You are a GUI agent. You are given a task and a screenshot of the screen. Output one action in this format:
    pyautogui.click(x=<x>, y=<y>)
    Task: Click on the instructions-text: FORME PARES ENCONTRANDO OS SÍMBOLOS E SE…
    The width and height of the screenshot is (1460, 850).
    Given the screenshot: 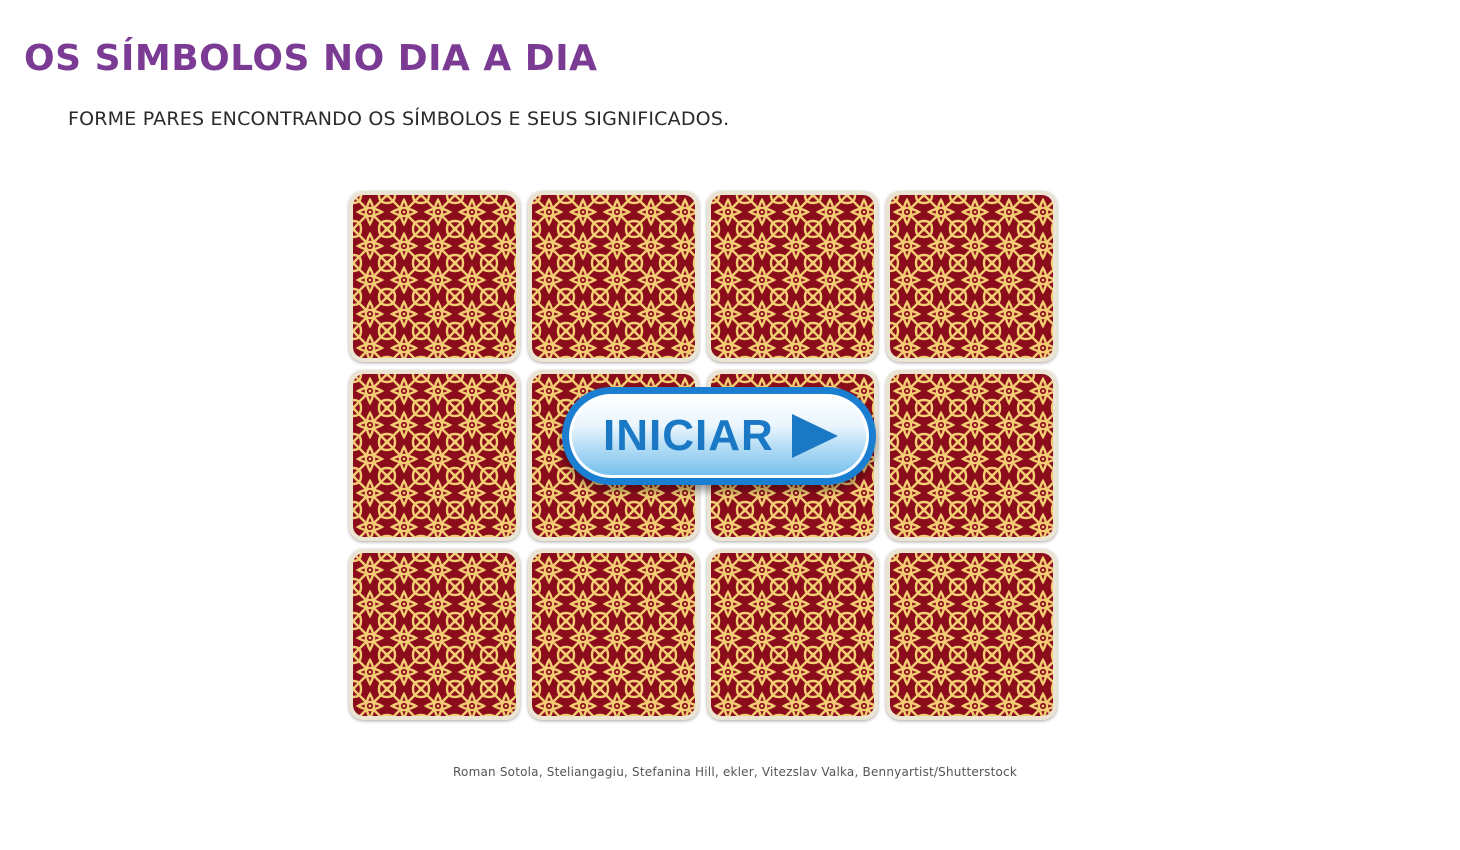 What is the action you would take?
    pyautogui.click(x=399, y=119)
    